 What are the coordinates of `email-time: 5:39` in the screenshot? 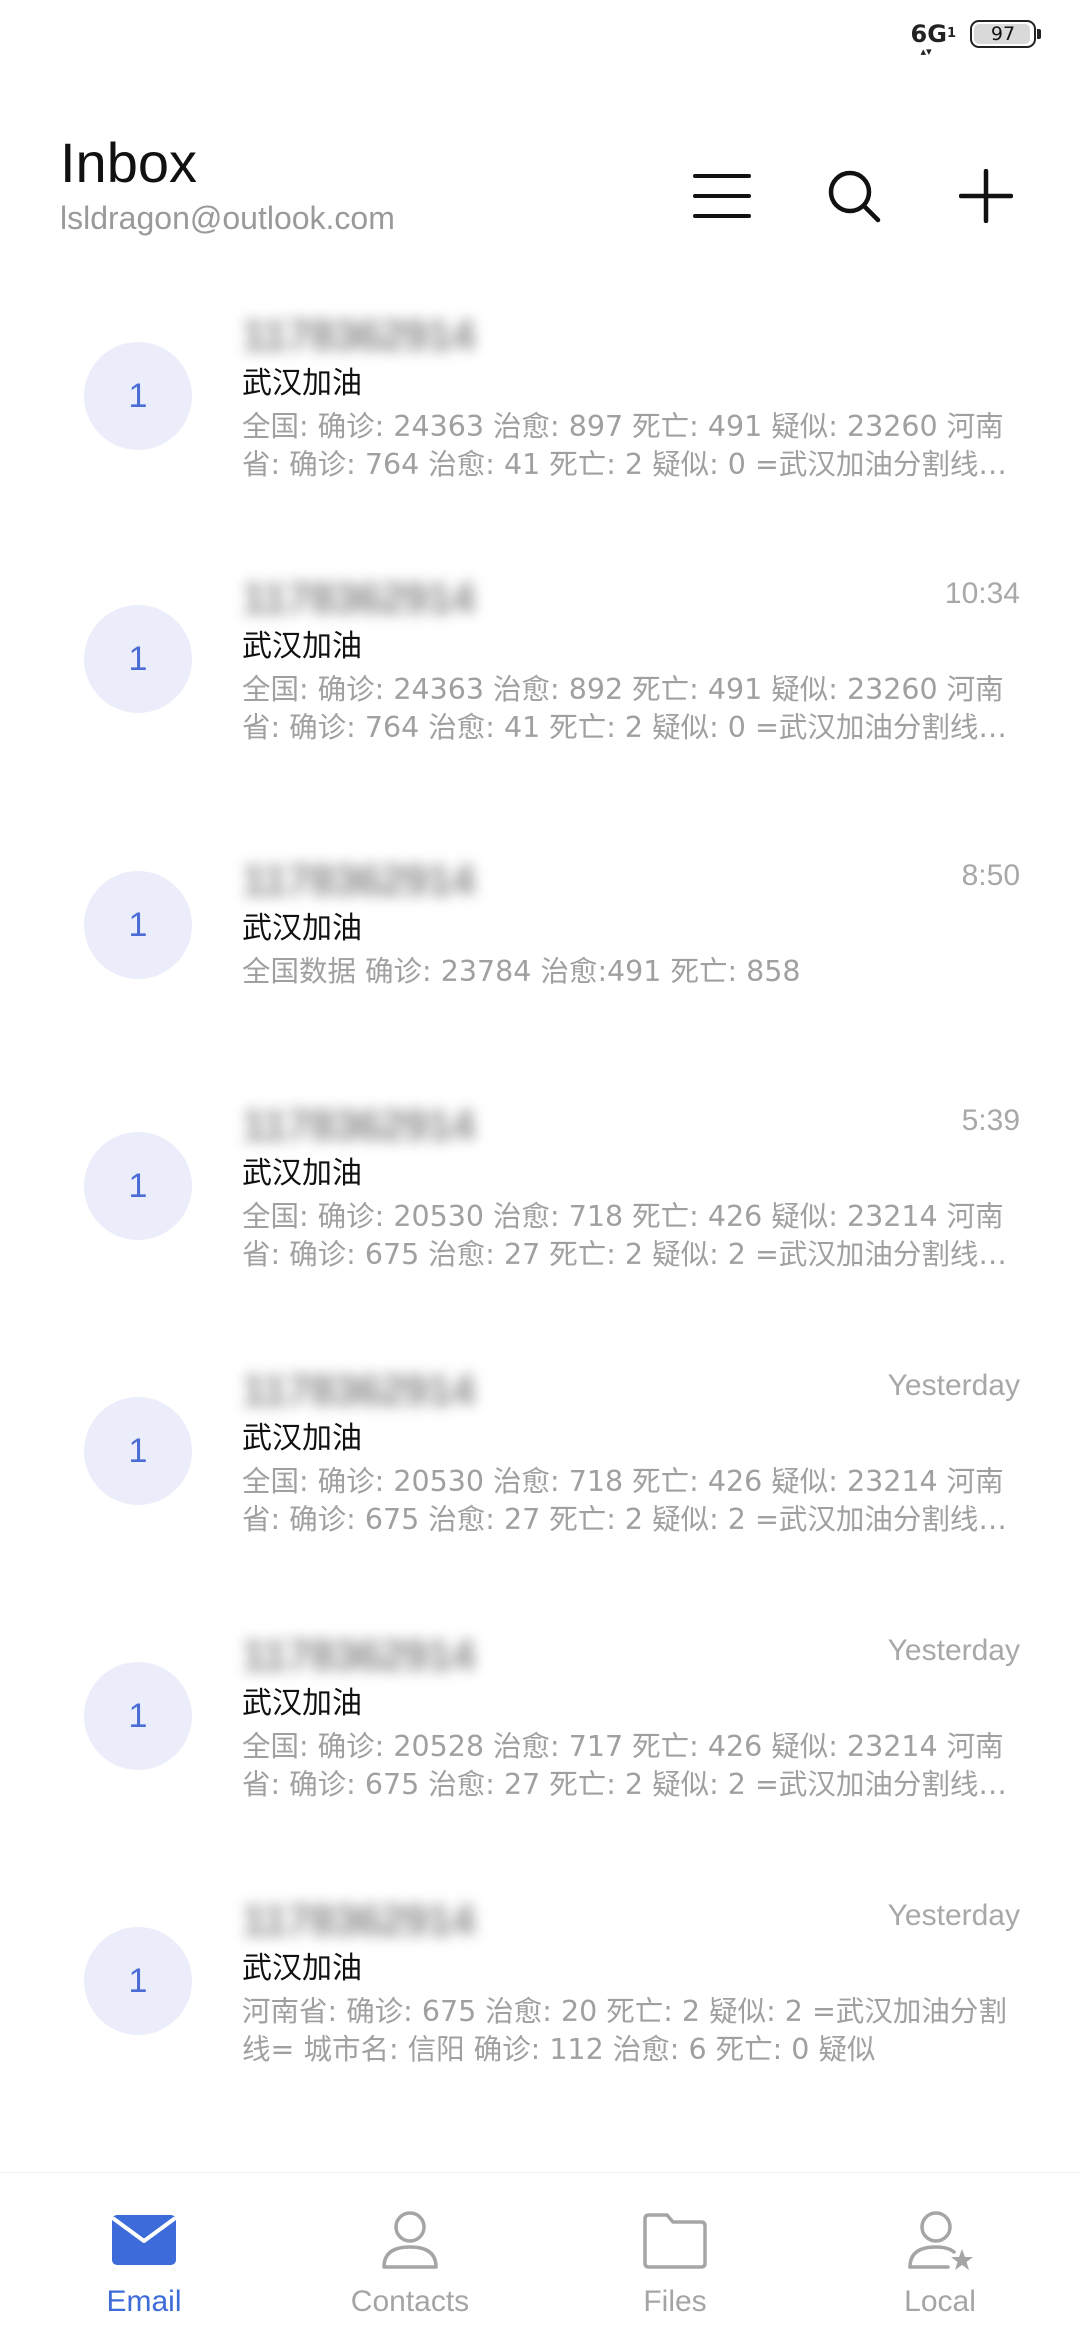 It's located at (990, 1120).